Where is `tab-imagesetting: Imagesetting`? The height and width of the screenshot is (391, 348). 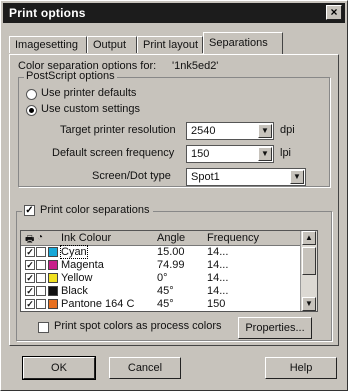
tab-imagesetting: Imagesetting is located at coordinates (48, 44).